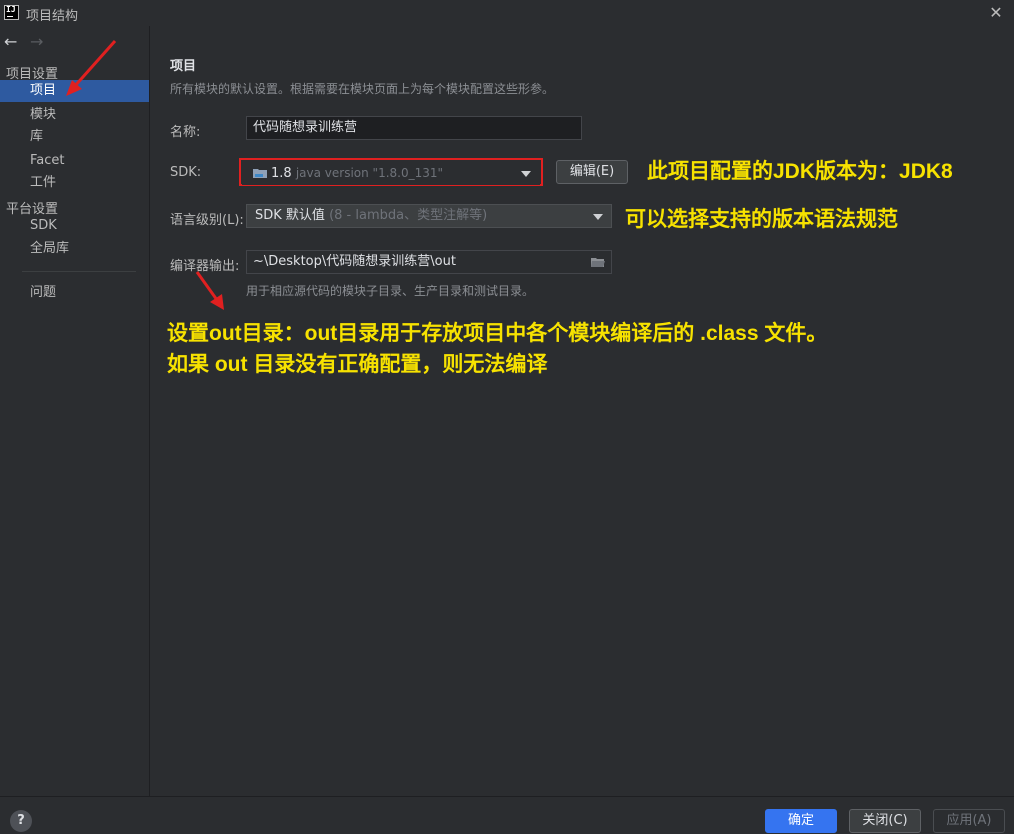 This screenshot has height=834, width=1014. I want to click on sidebar-item-sdk: SDK, so click(74, 226).